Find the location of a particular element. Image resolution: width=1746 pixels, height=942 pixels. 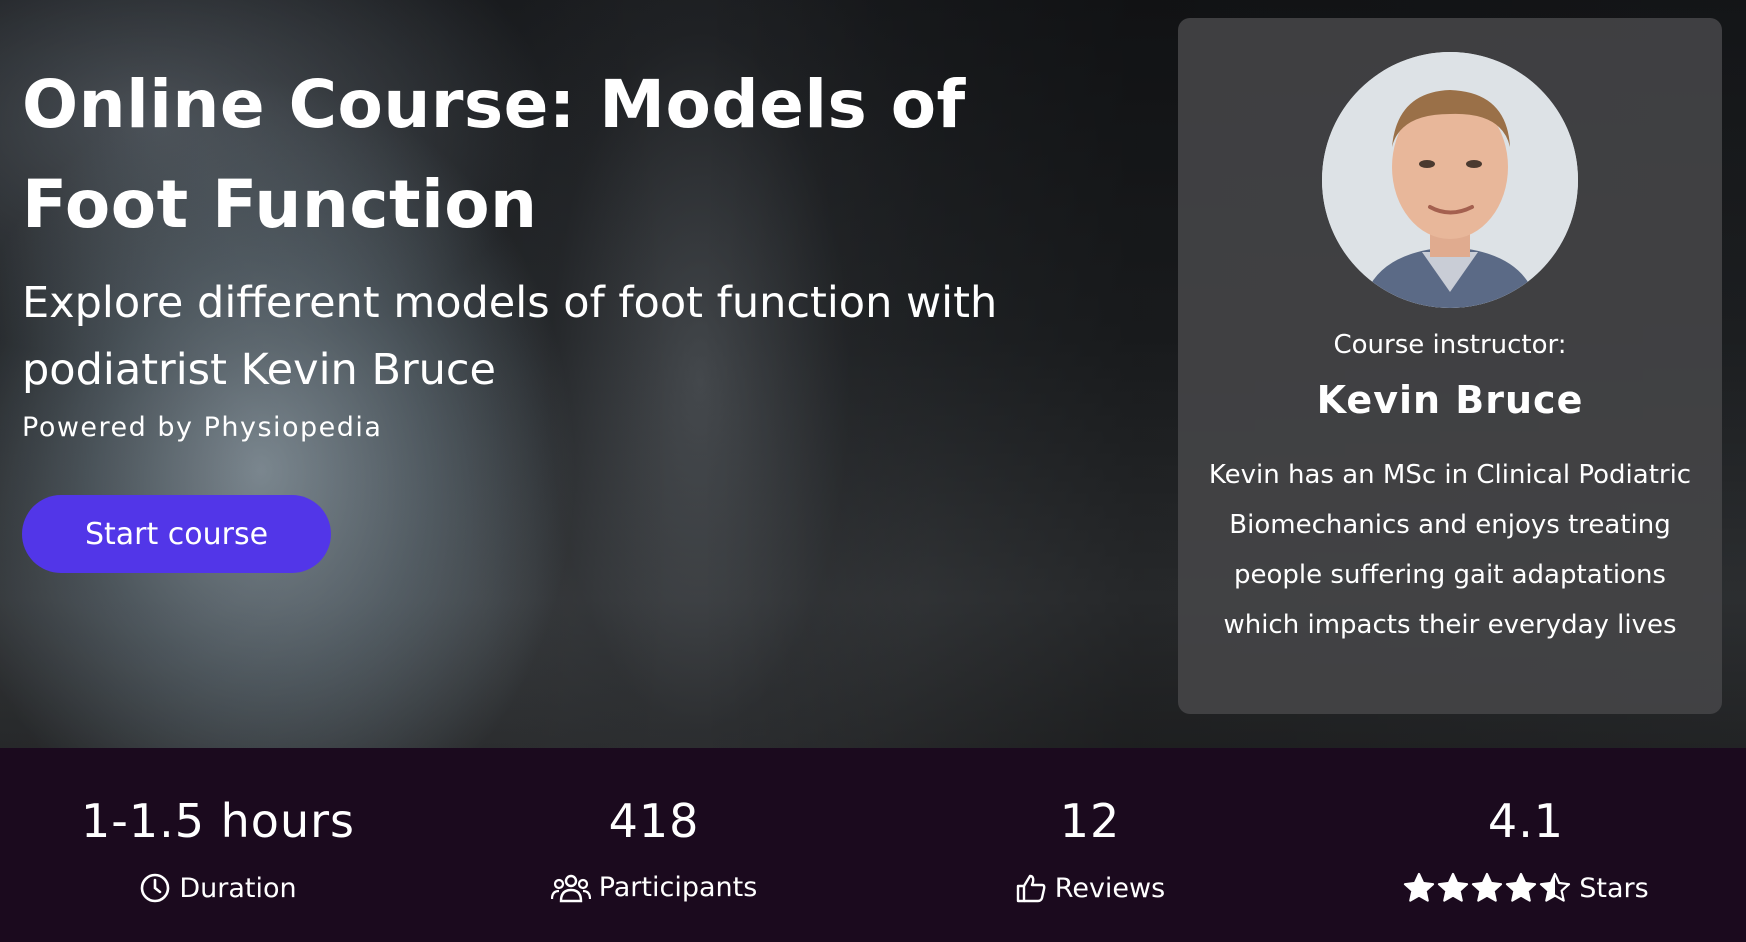

participants-label: Participants is located at coordinates (678, 887).